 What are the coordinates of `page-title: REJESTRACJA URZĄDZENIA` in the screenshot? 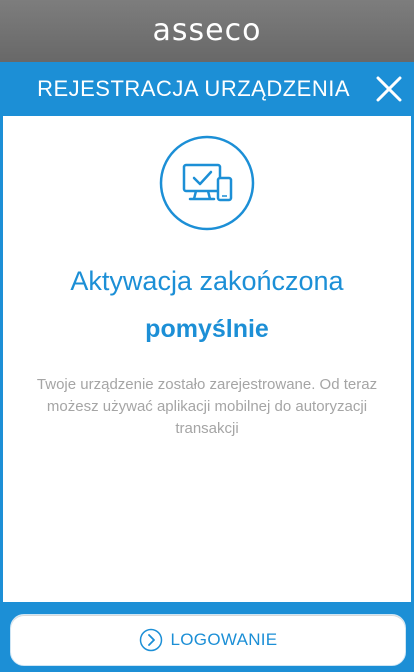 It's located at (193, 88).